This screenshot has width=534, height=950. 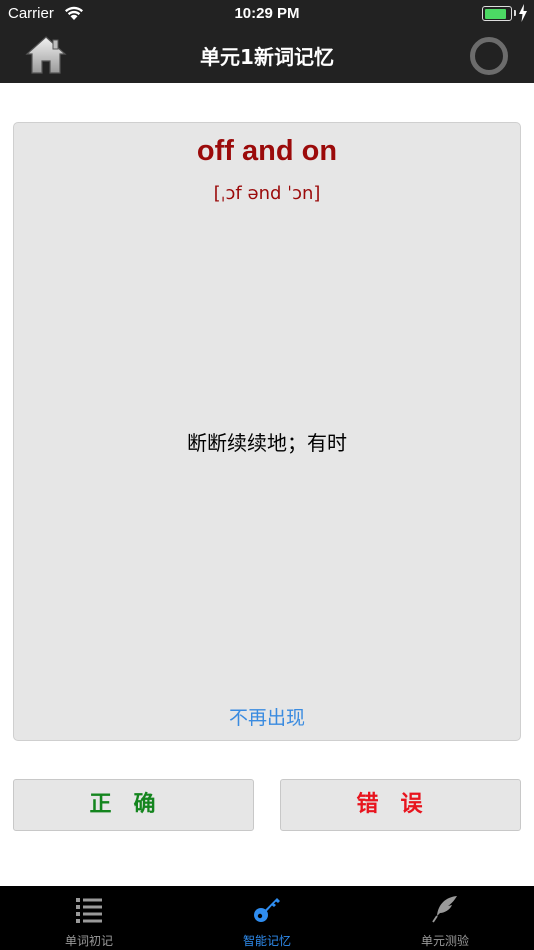 What do you see at coordinates (267, 443) in the screenshot?
I see `meaning-text: 断断续续地；有时` at bounding box center [267, 443].